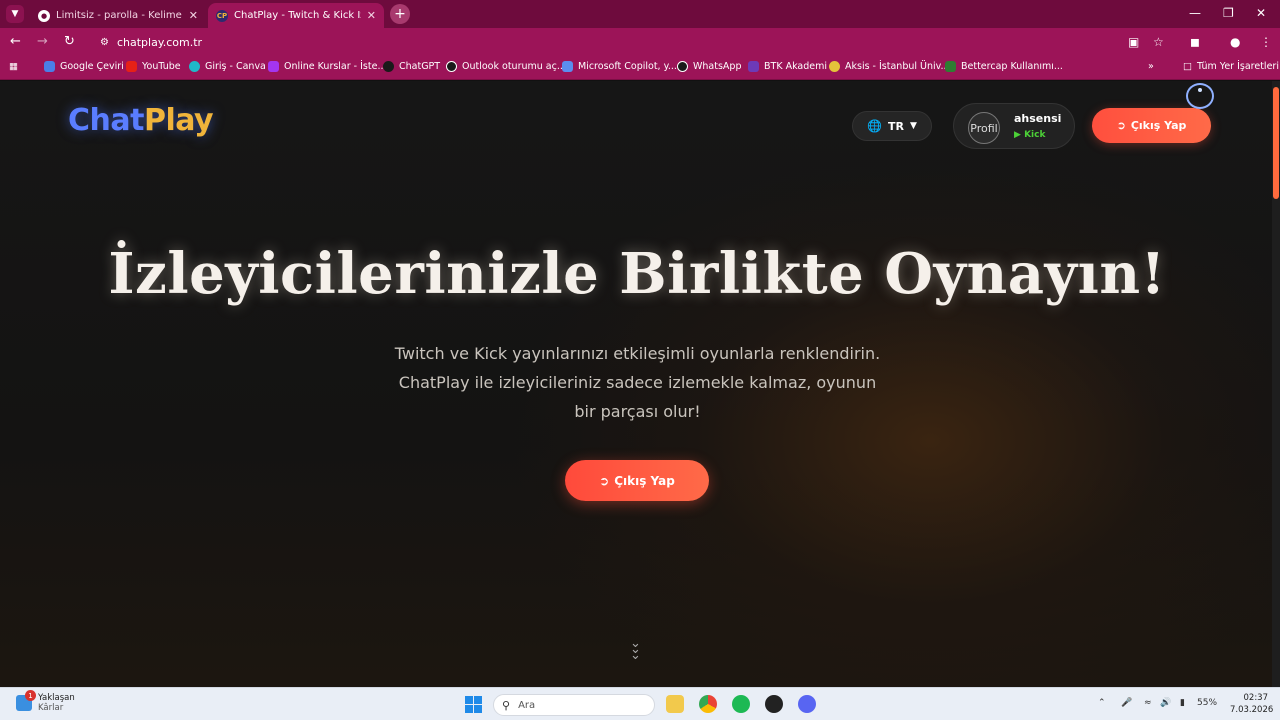  I want to click on user-profile-card: Profil ahsensi ▶ Kick, so click(1014, 126).